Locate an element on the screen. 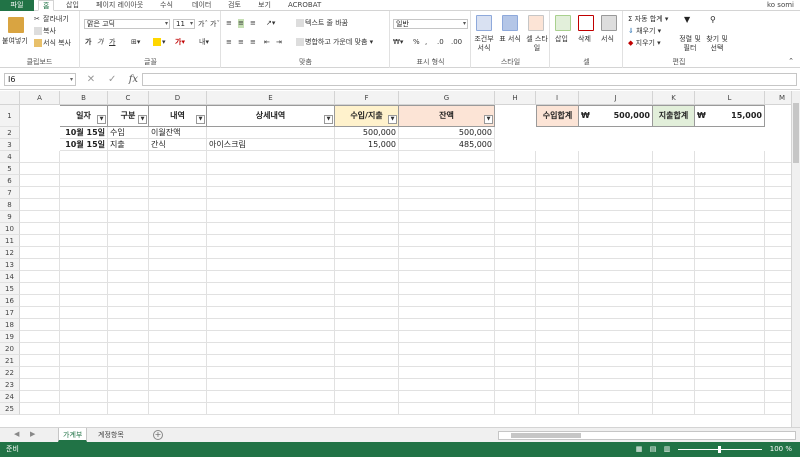 This screenshot has height=457, width=800. tab-insert: 삽입 is located at coordinates (72, 5).